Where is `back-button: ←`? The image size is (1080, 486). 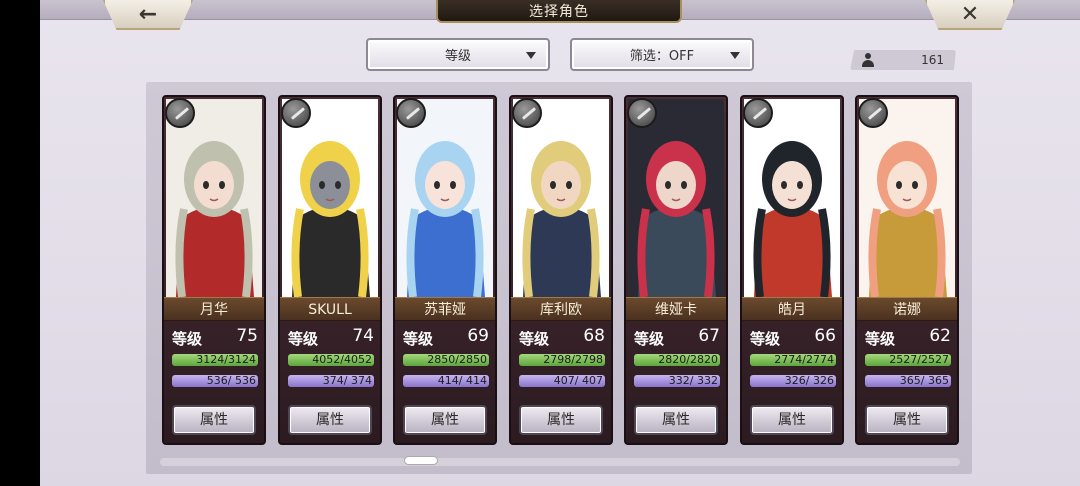
back-button: ← is located at coordinates (148, 15).